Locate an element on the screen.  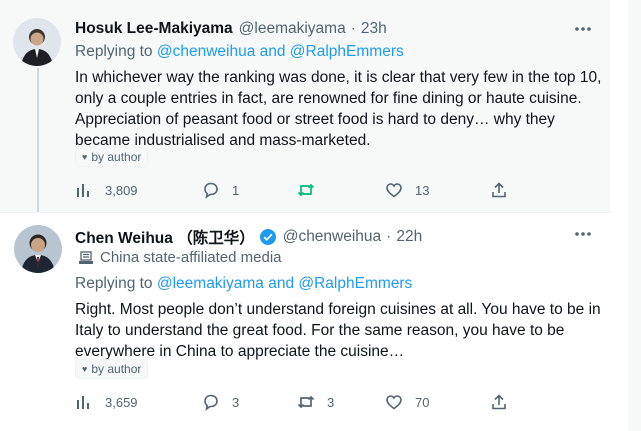
state-media-label: China state-affiliated media is located at coordinates (180, 257).